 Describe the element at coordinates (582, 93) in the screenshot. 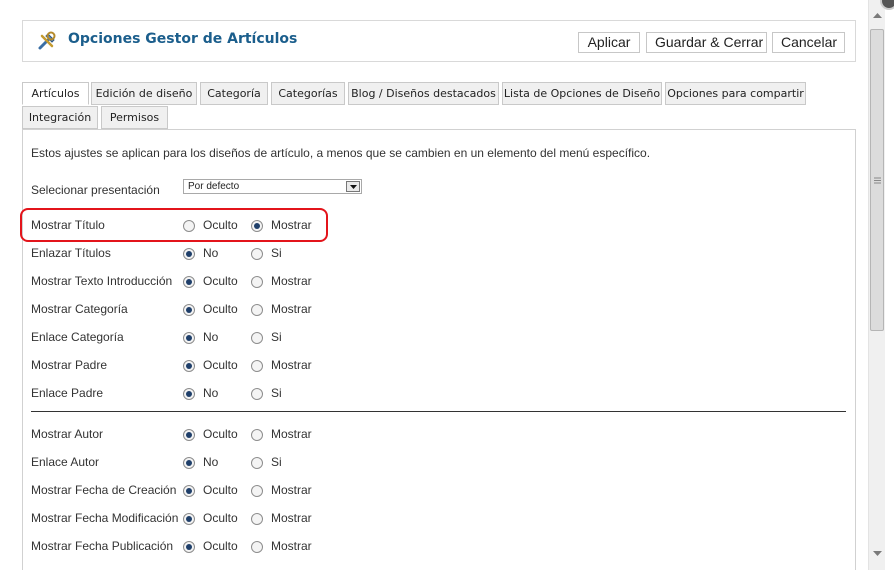

I see `tab-lista-opciones: Lista de Opciones de Diseño` at that location.